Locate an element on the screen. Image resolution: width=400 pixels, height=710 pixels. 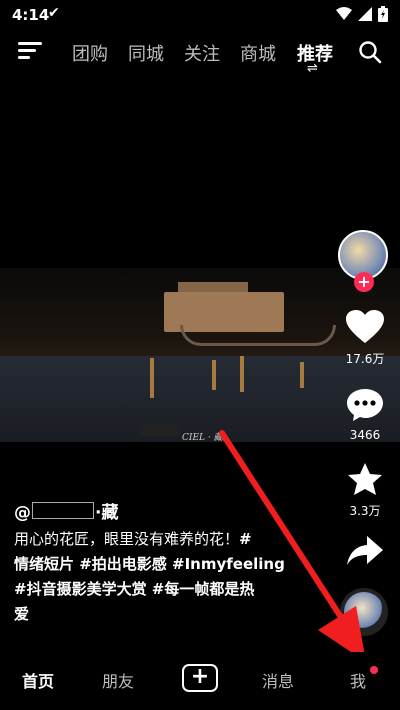
status-icons is located at coordinates (362, 14).